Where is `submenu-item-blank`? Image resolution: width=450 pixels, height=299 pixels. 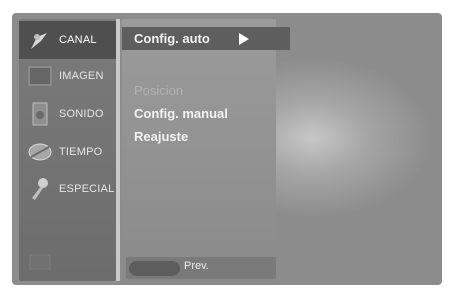
submenu-item-blank is located at coordinates (129, 68).